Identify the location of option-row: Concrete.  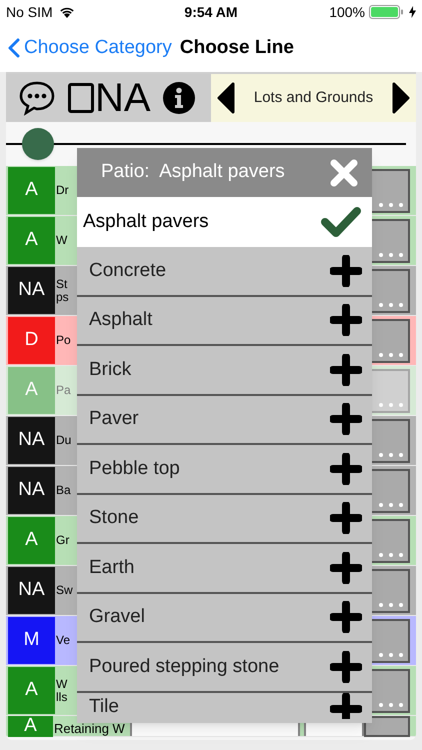
(224, 271).